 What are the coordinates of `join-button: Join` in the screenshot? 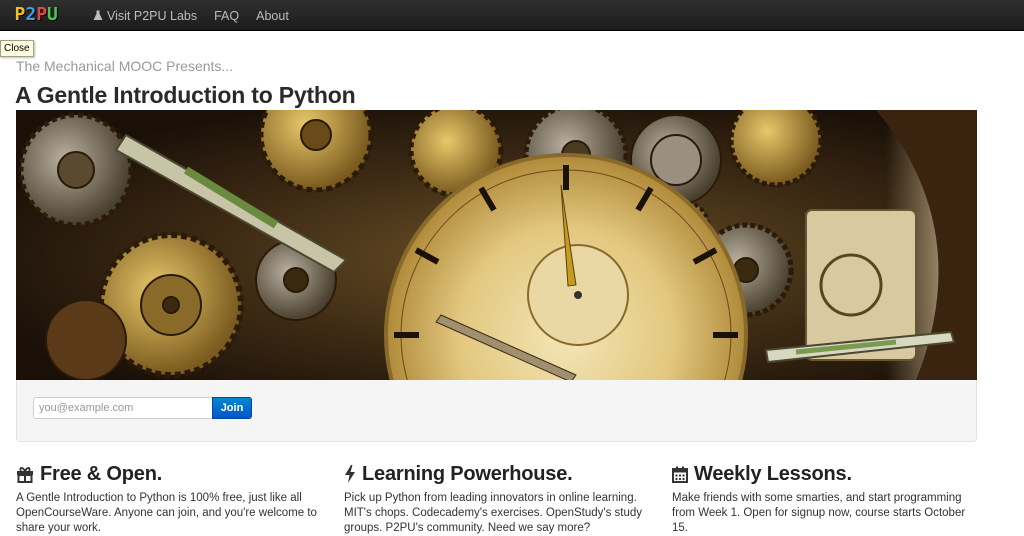 It's located at (232, 408).